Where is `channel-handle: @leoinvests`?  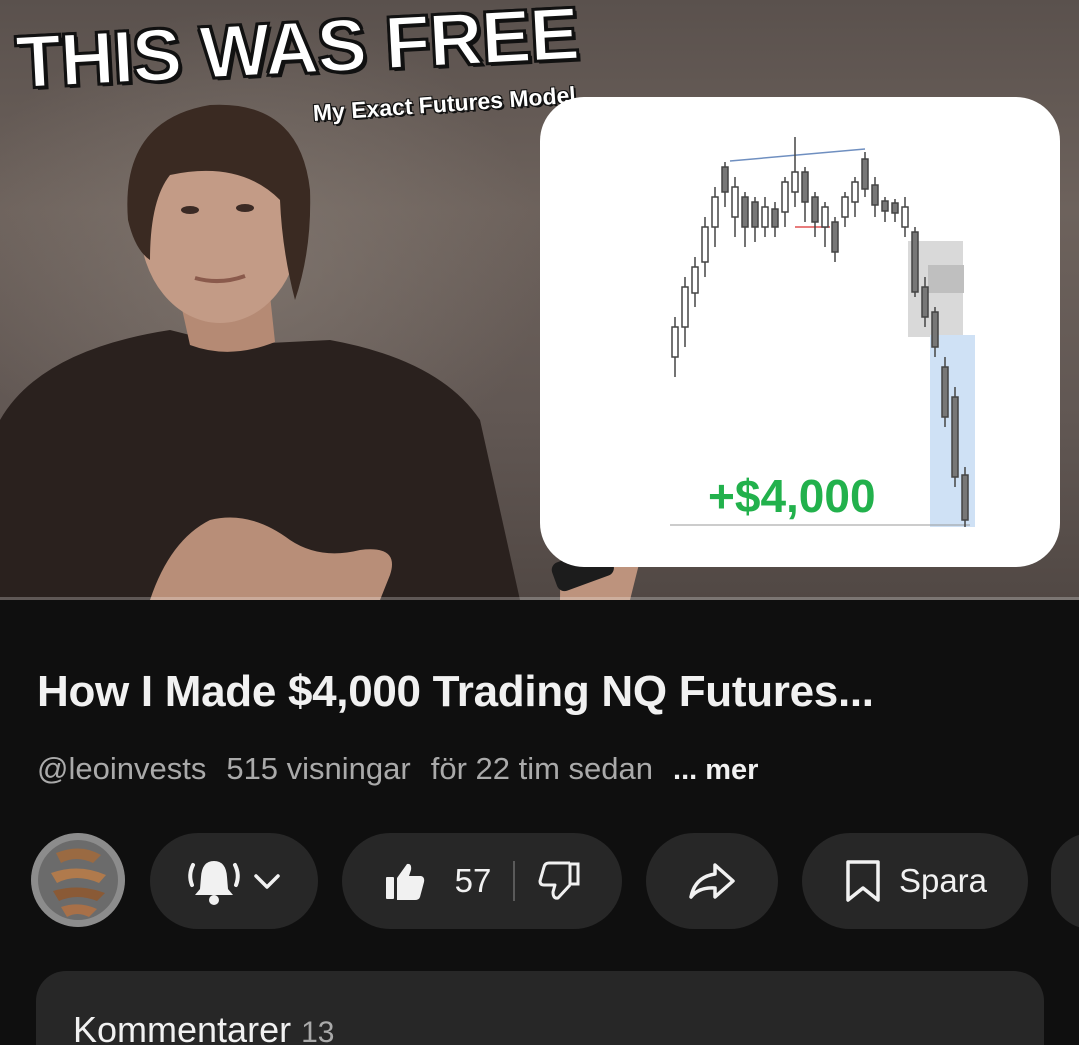
channel-handle: @leoinvests is located at coordinates (121, 769).